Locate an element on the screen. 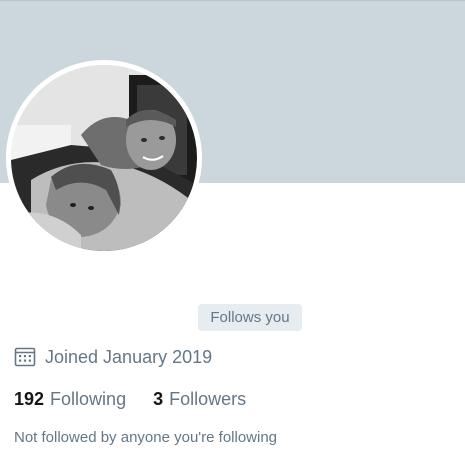  following-label: Following is located at coordinates (88, 398).